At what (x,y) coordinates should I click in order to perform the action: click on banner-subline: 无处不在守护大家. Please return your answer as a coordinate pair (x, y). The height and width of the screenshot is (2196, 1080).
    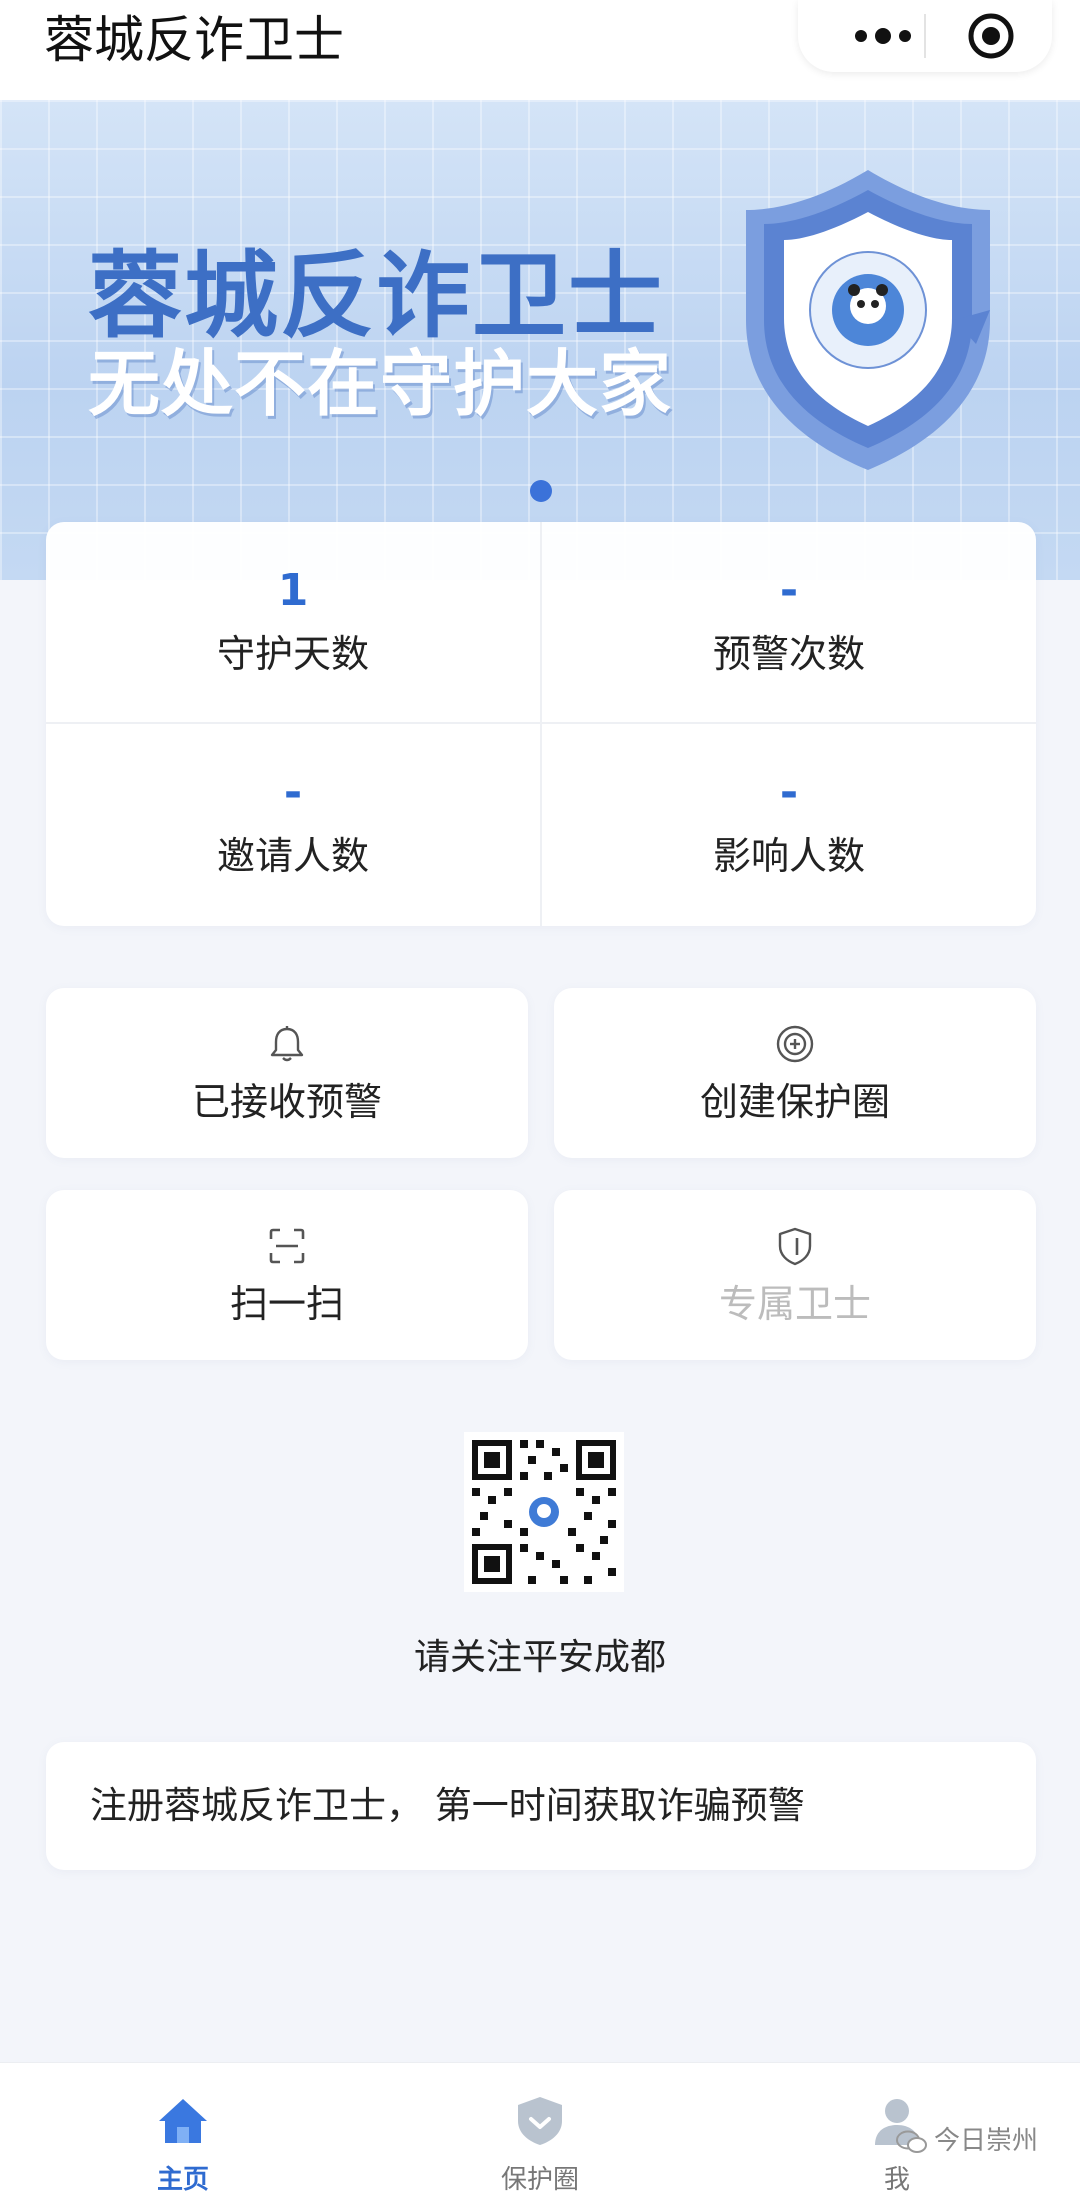
    Looking at the image, I should click on (380, 384).